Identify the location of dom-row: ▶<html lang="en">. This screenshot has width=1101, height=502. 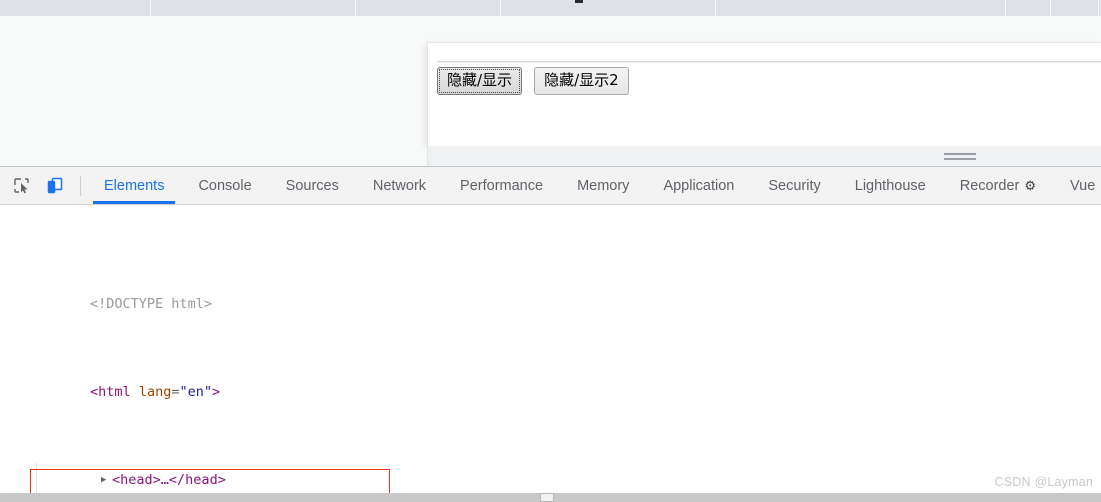
(550, 379).